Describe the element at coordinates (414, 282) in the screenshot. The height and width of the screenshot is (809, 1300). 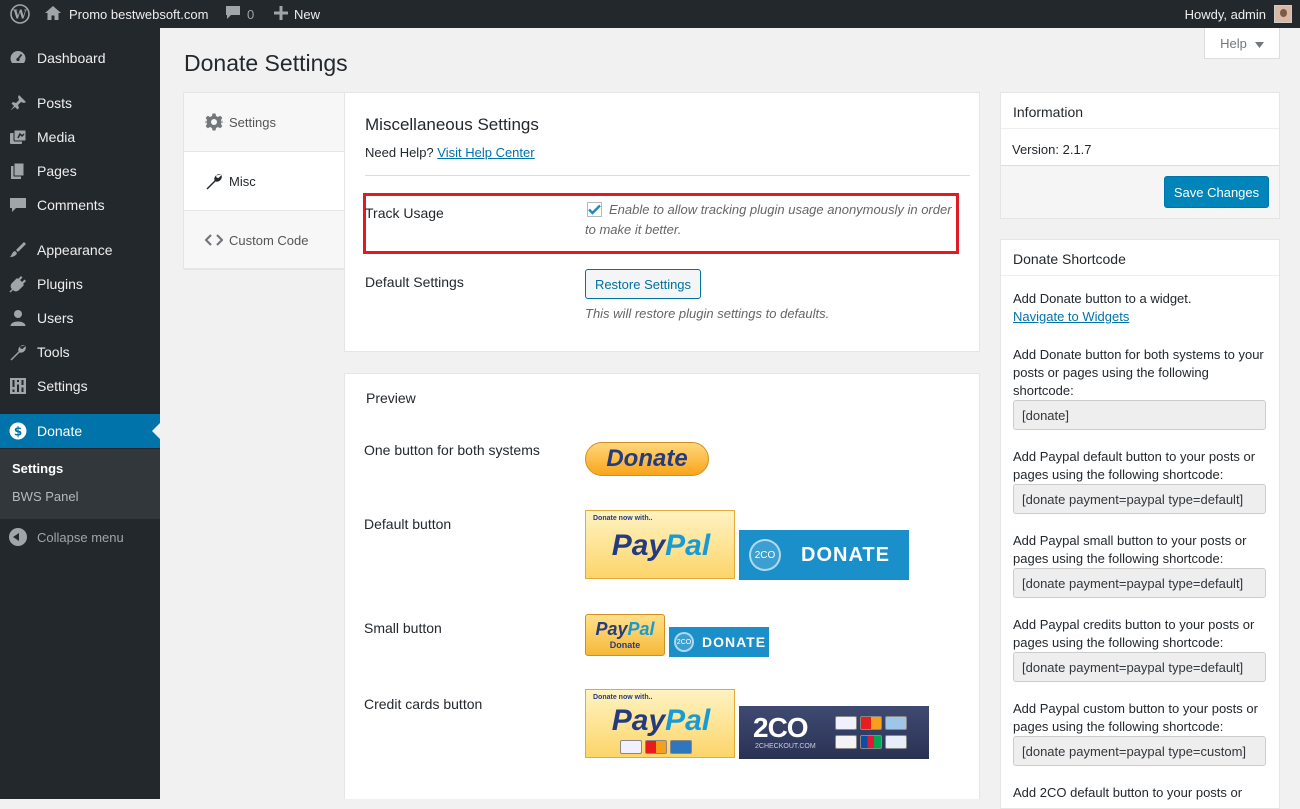
I see `default-settings-label: Default Settings` at that location.